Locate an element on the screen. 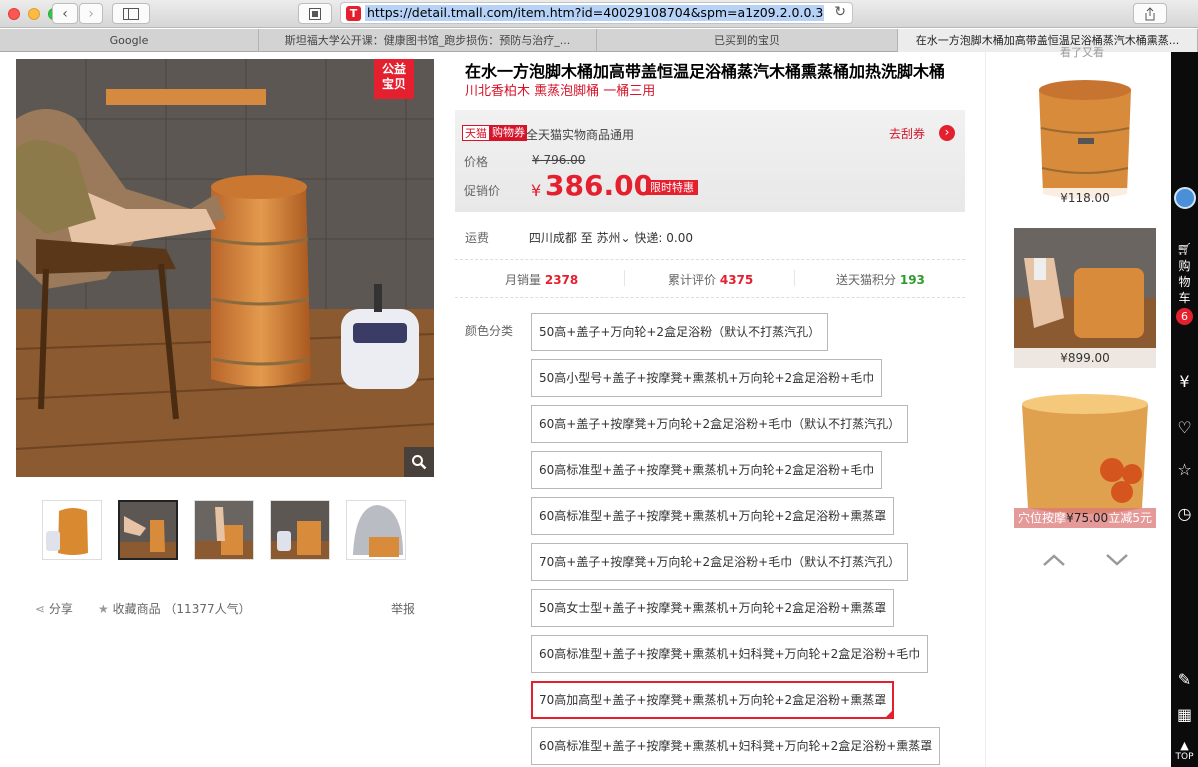 The width and height of the screenshot is (1198, 767). edit-icon: ✎ is located at coordinates (1184, 679).